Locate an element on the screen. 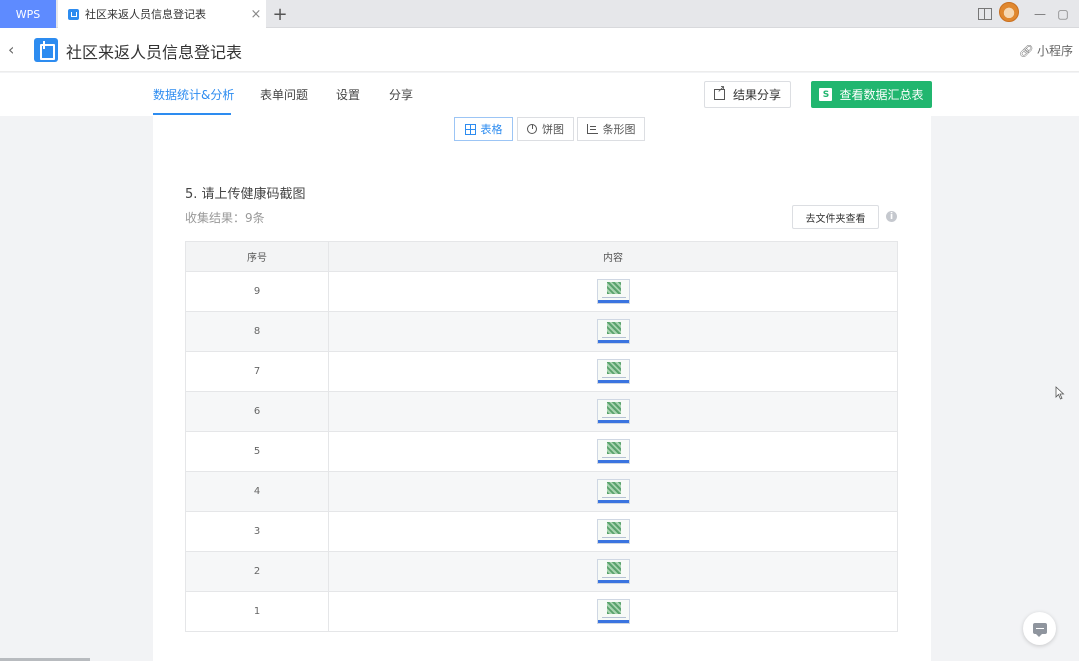 This screenshot has width=1079, height=661. info-icon: i is located at coordinates (891, 216).